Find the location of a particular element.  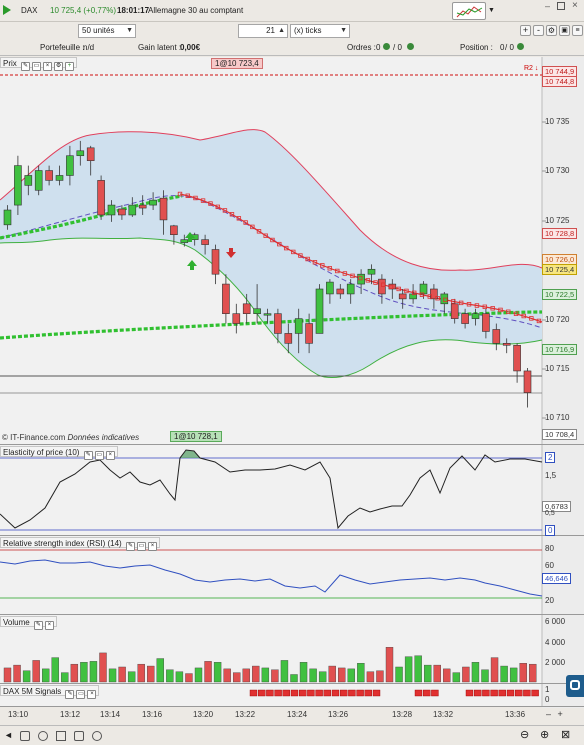

minus-icon: - is located at coordinates (538, 30).